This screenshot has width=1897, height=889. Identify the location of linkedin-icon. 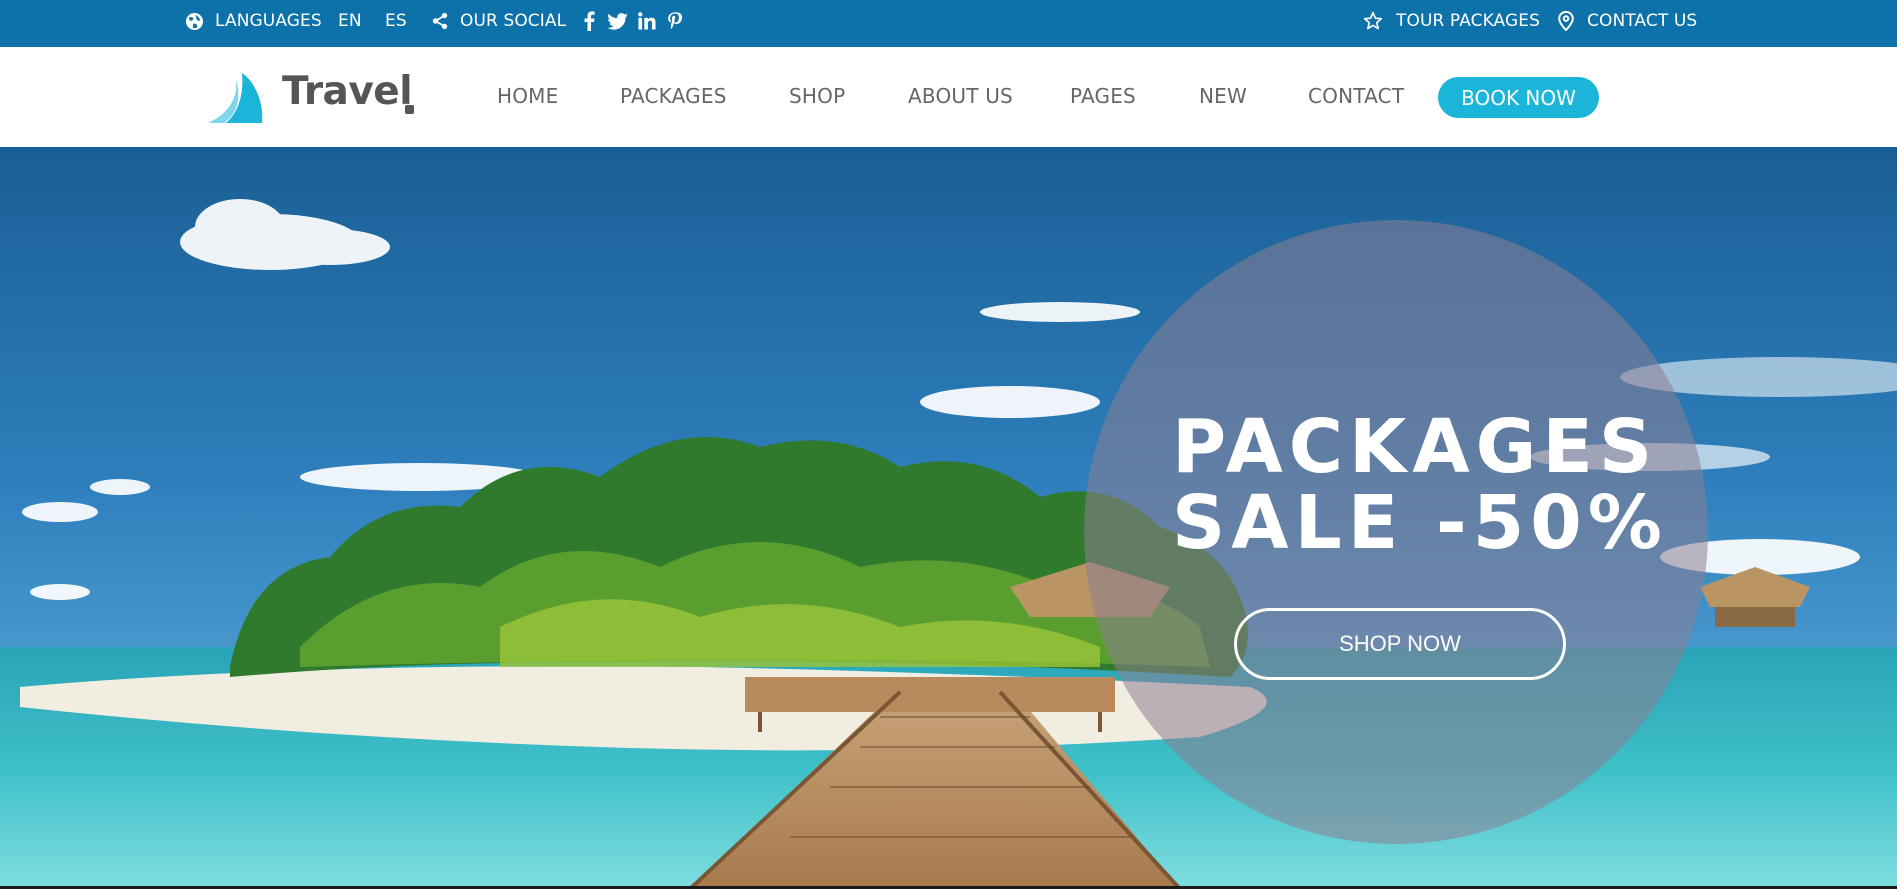
(647, 21).